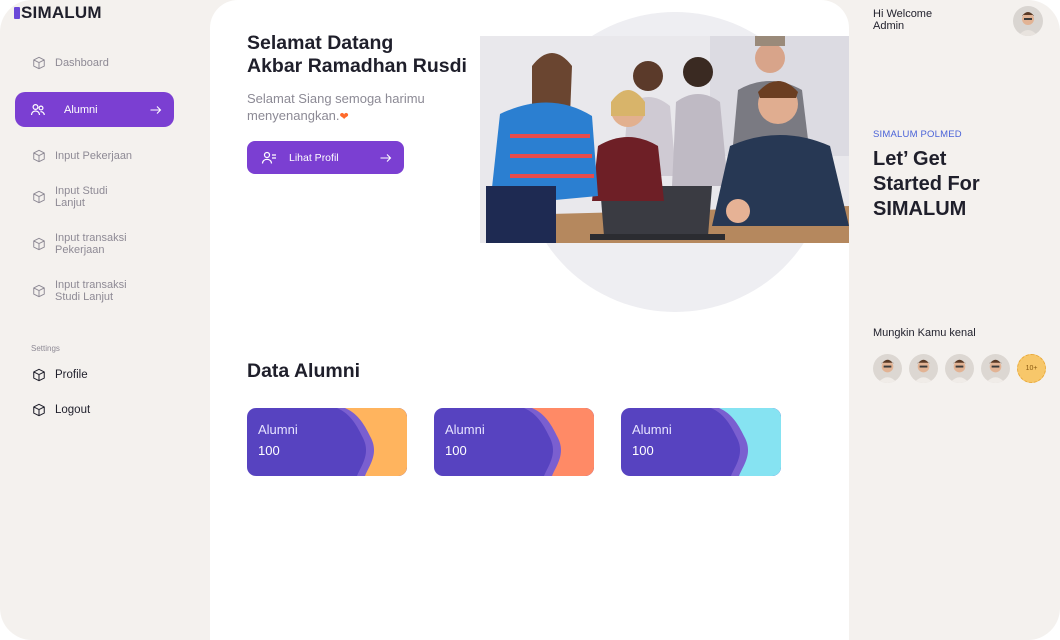  Describe the element at coordinates (903, 20) in the screenshot. I see `welcome-text: Hi Welcome Admin` at that location.